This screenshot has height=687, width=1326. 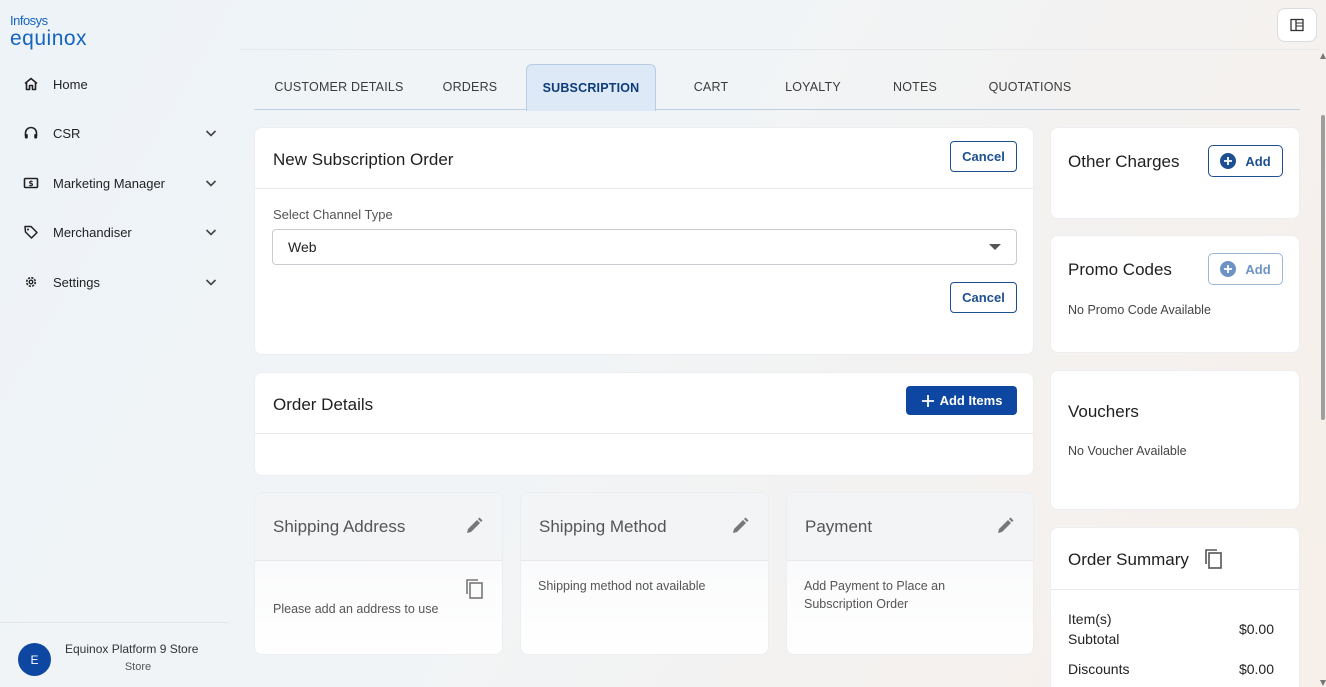 I want to click on cancel-button: Cancel, so click(x=983, y=156).